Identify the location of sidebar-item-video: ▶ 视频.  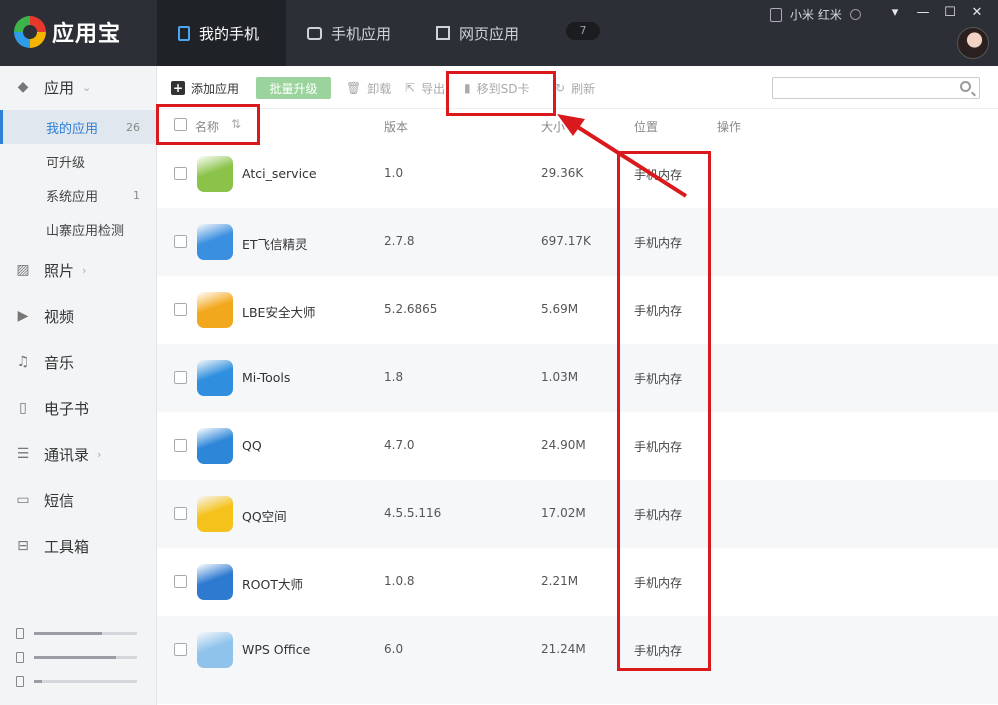
(78, 316).